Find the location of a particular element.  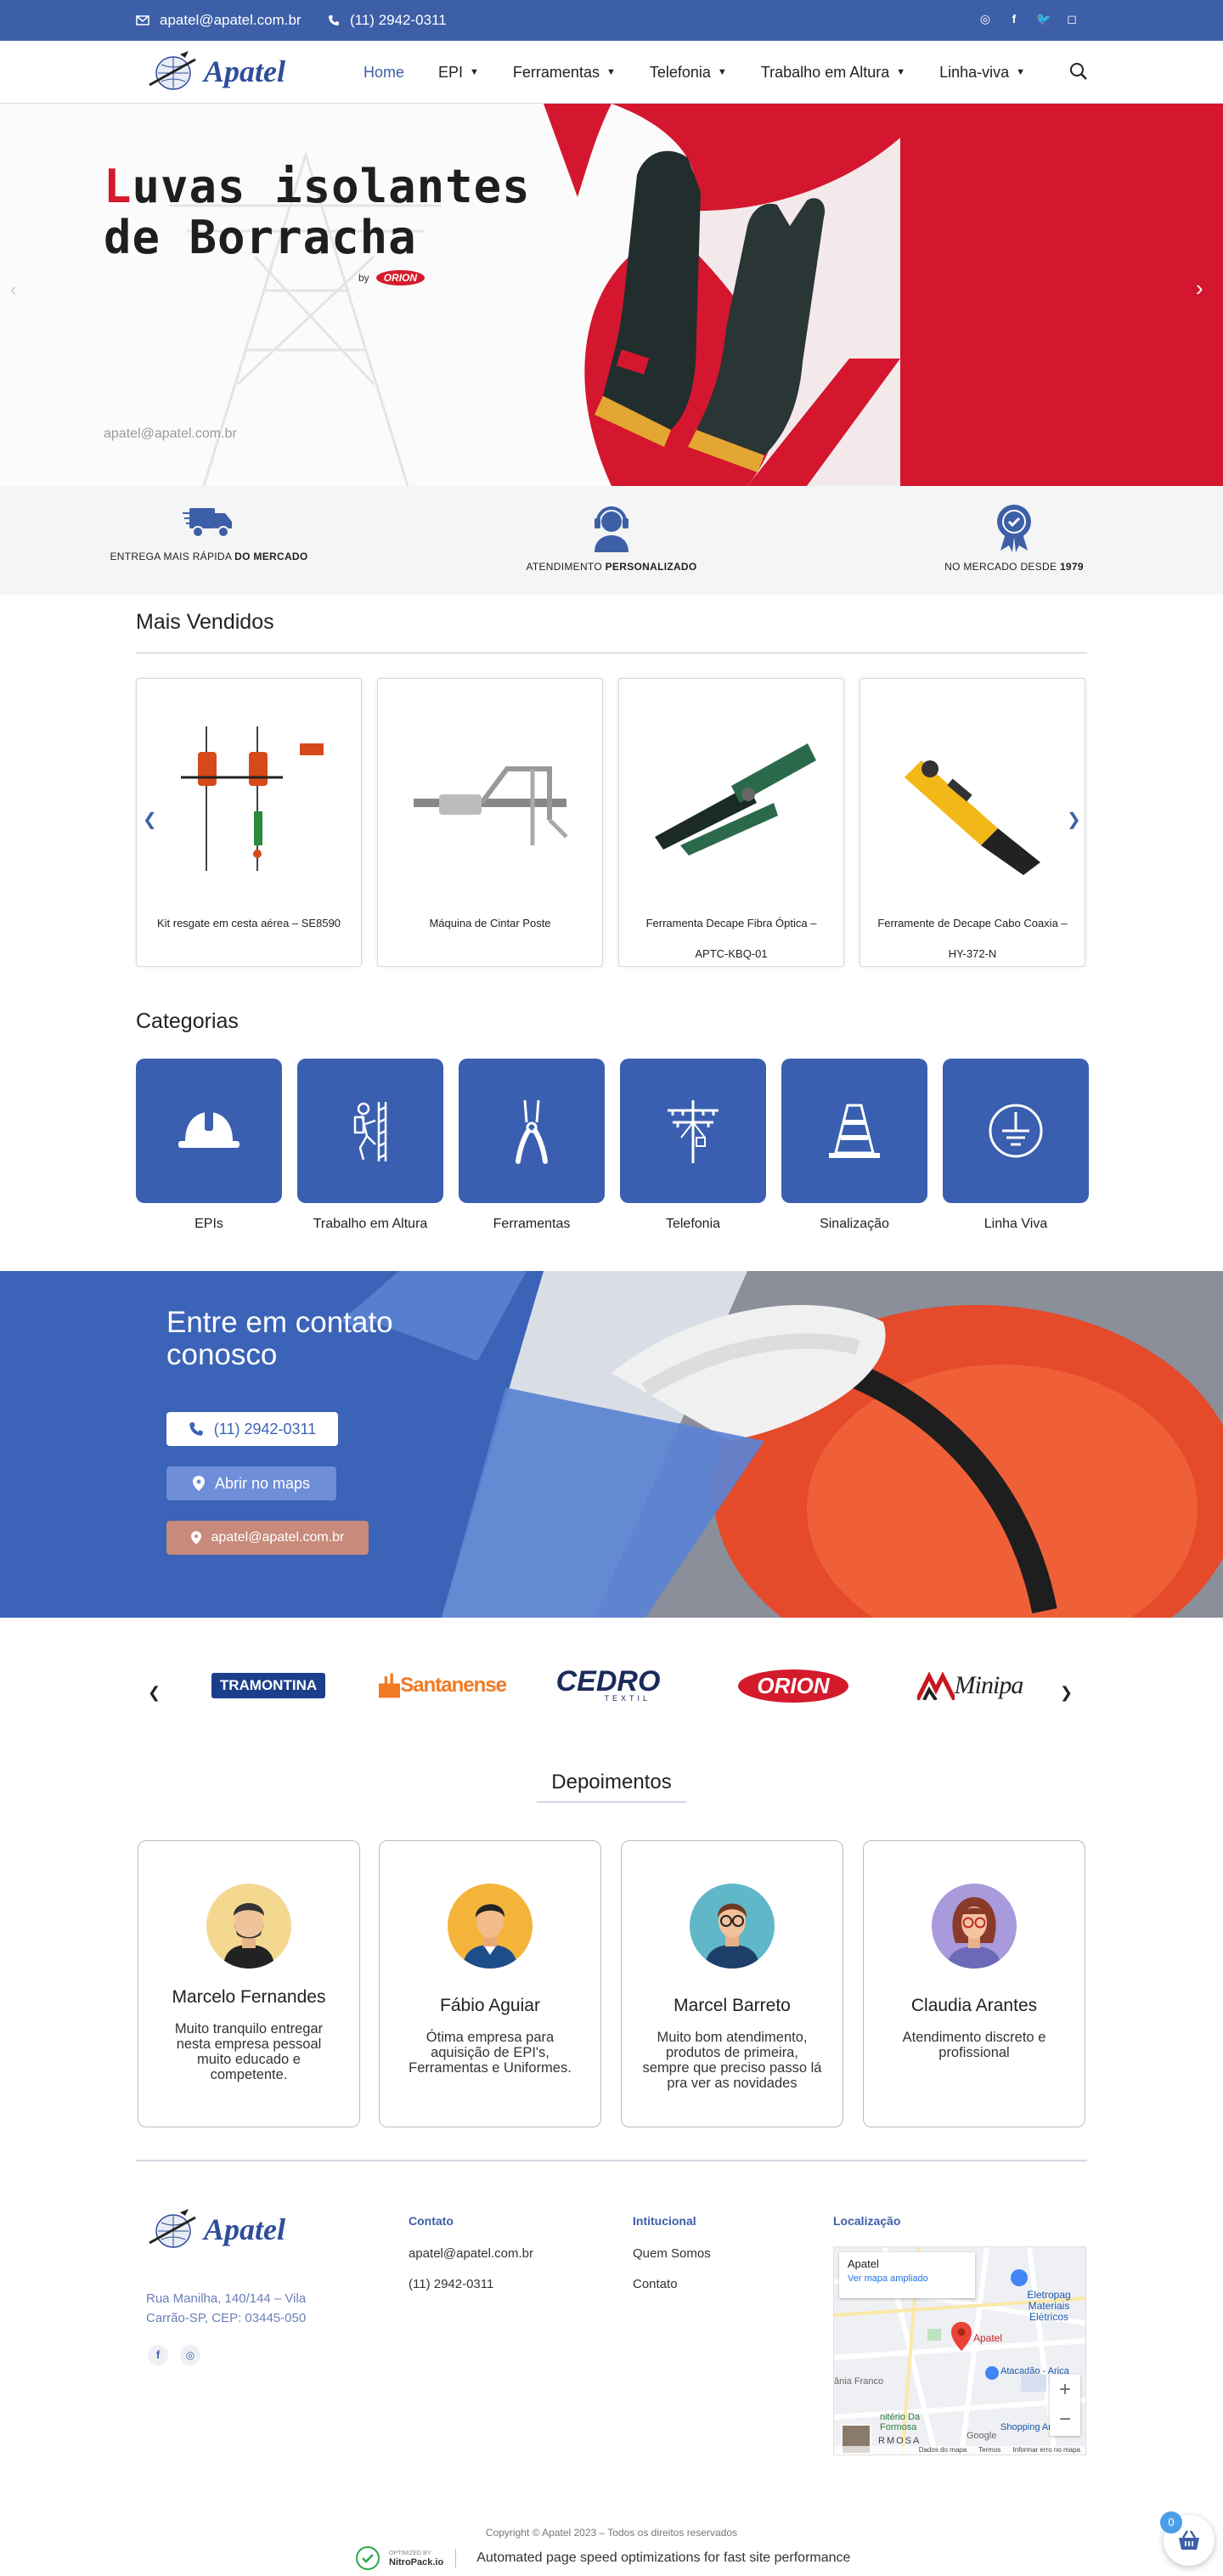

map-label-street: ânia Franco is located at coordinates (859, 2381).